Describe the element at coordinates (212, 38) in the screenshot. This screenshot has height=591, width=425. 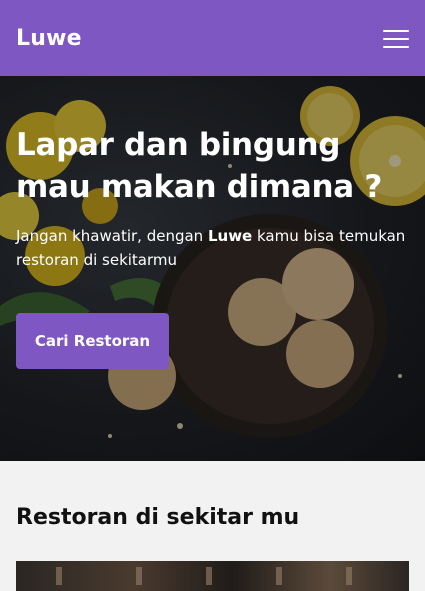
I see `app-bar: Luwe` at that location.